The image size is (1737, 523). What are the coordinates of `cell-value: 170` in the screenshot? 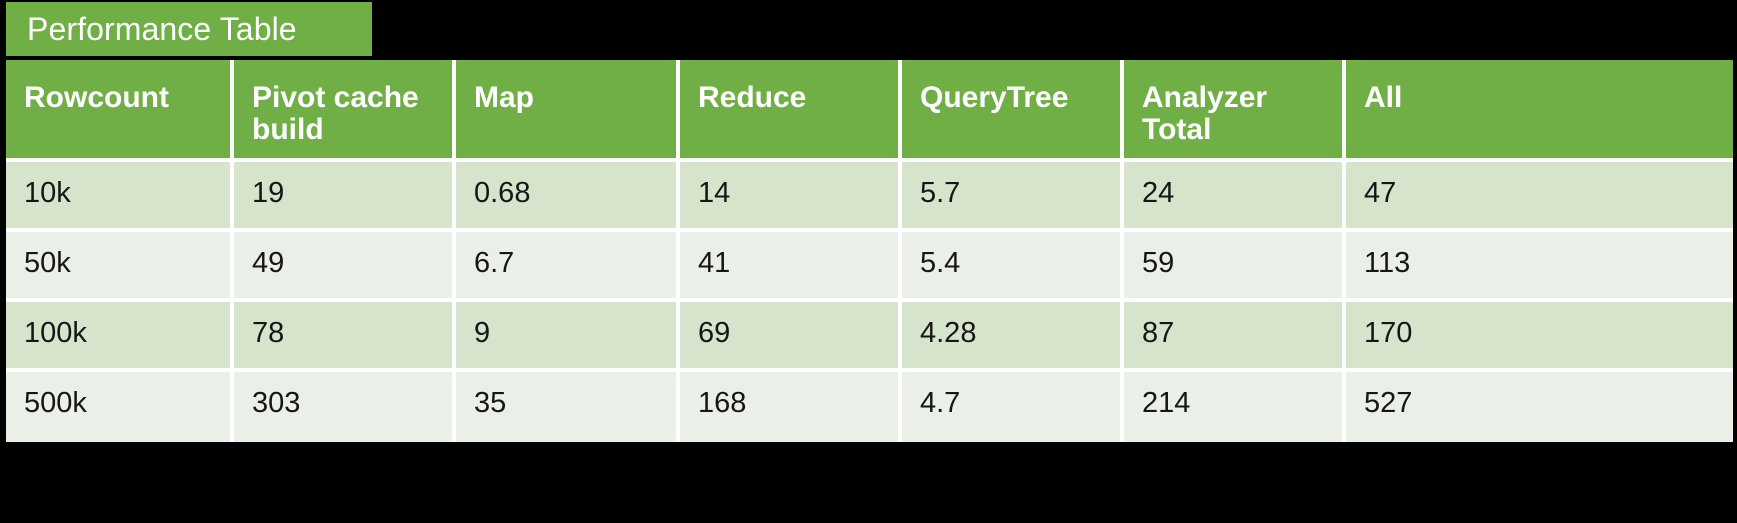 It's located at (1388, 333).